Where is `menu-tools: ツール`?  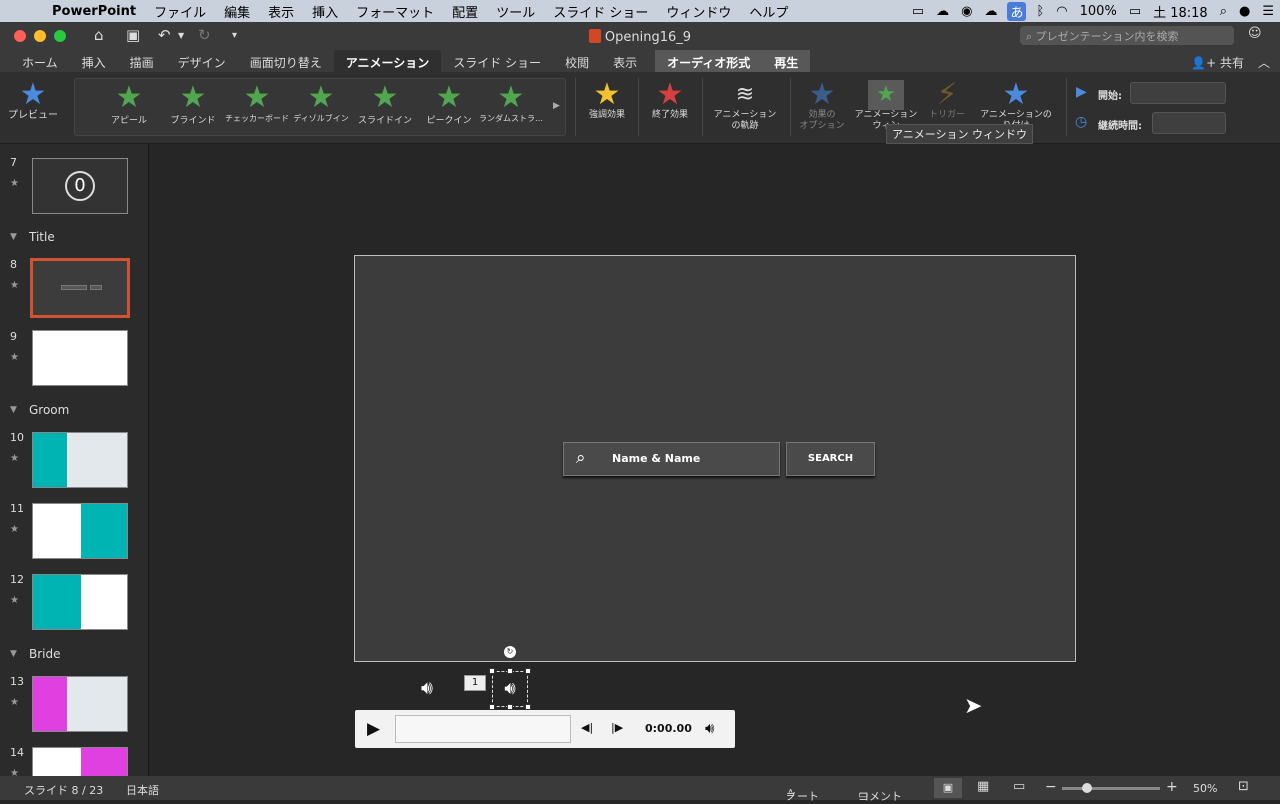
menu-tools: ツール is located at coordinates (515, 11).